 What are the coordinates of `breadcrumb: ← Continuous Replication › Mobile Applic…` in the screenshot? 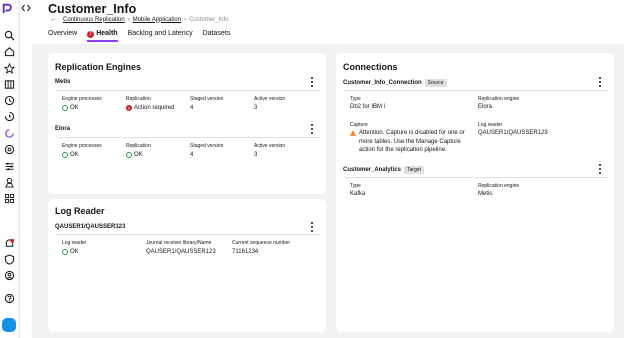 It's located at (139, 19).